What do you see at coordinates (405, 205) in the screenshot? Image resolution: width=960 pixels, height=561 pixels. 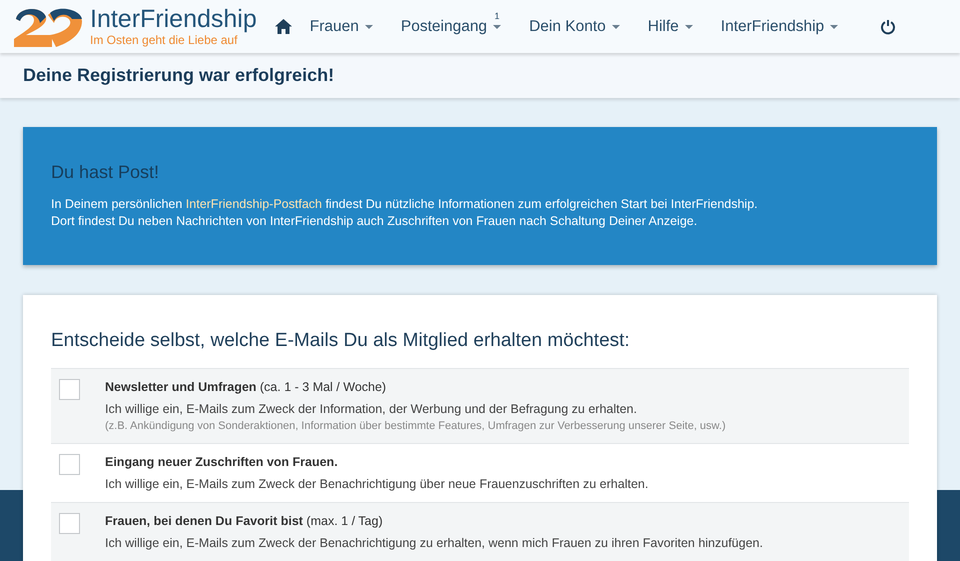 I see `notice-text: In Deinem persönlichen InterFriendship-Postfach findest Du nützliche Informationen zum erfolgreichen Start bei InterFriendship.` at bounding box center [405, 205].